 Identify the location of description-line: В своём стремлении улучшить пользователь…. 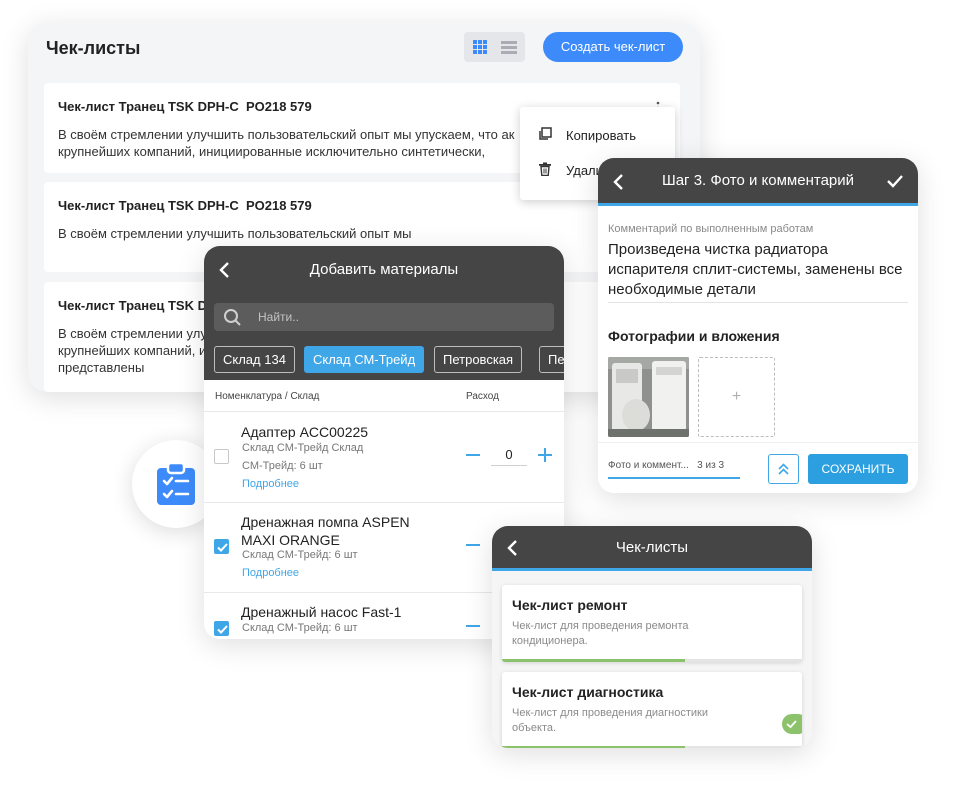
(235, 233).